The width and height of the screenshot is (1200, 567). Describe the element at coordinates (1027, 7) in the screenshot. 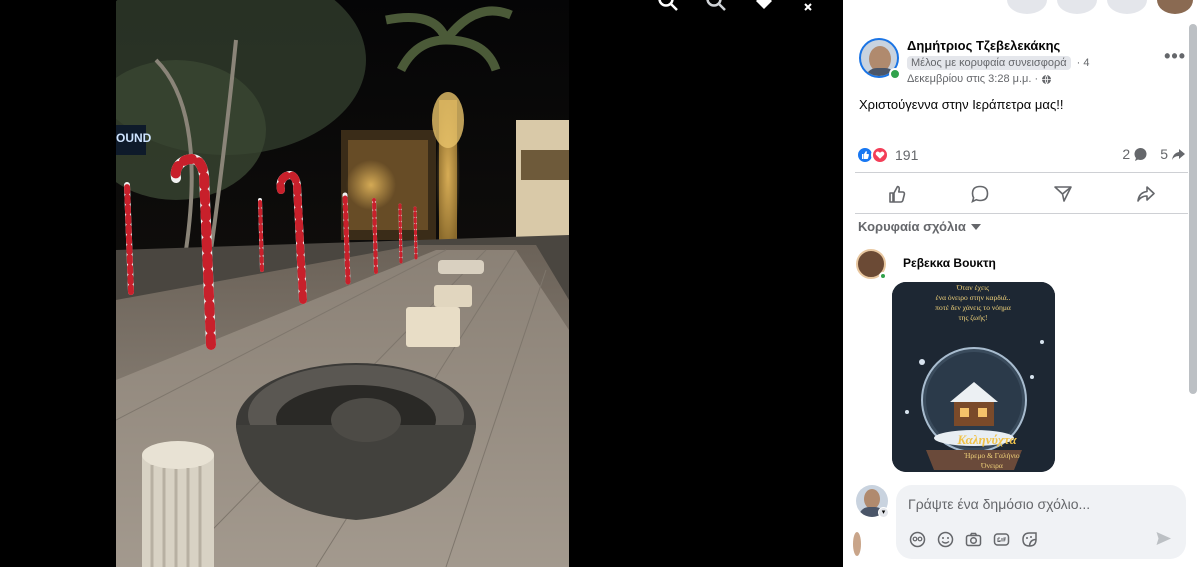

I see `menu-grid-button` at that location.